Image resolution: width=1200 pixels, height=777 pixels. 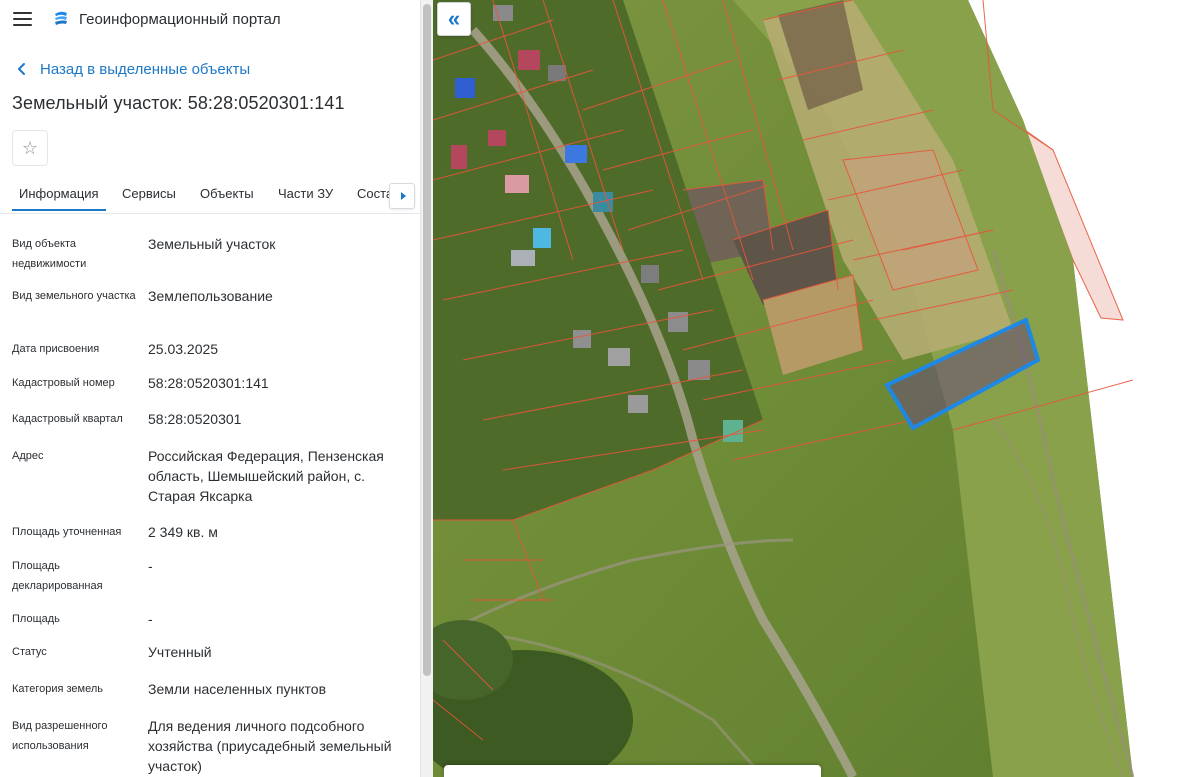 What do you see at coordinates (183, 532) in the screenshot?
I see `prop-value: 2 349 кв. м` at bounding box center [183, 532].